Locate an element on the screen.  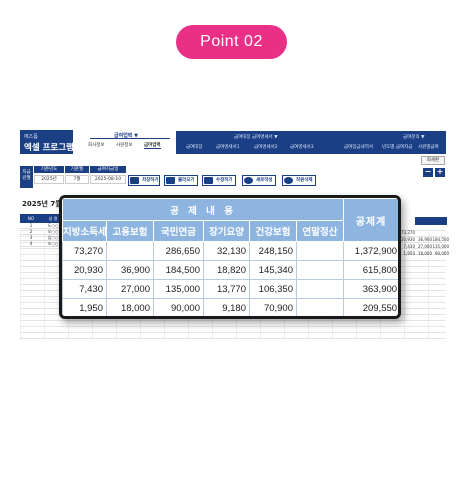
list-item: 1,950 18,000 90,000 is located at coordinates (423, 254).